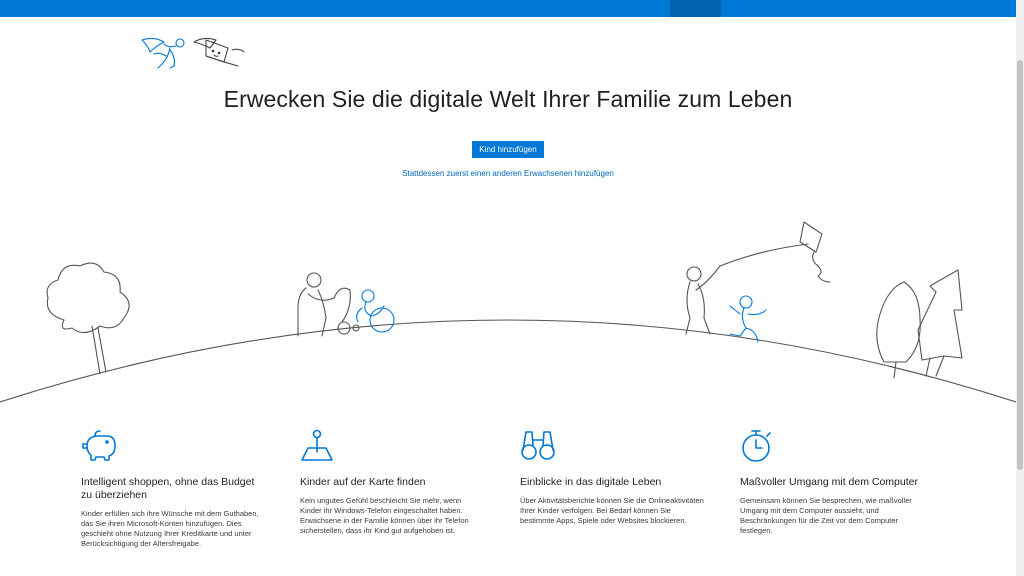  What do you see at coordinates (538, 445) in the screenshot?
I see `binoculars-icon` at bounding box center [538, 445].